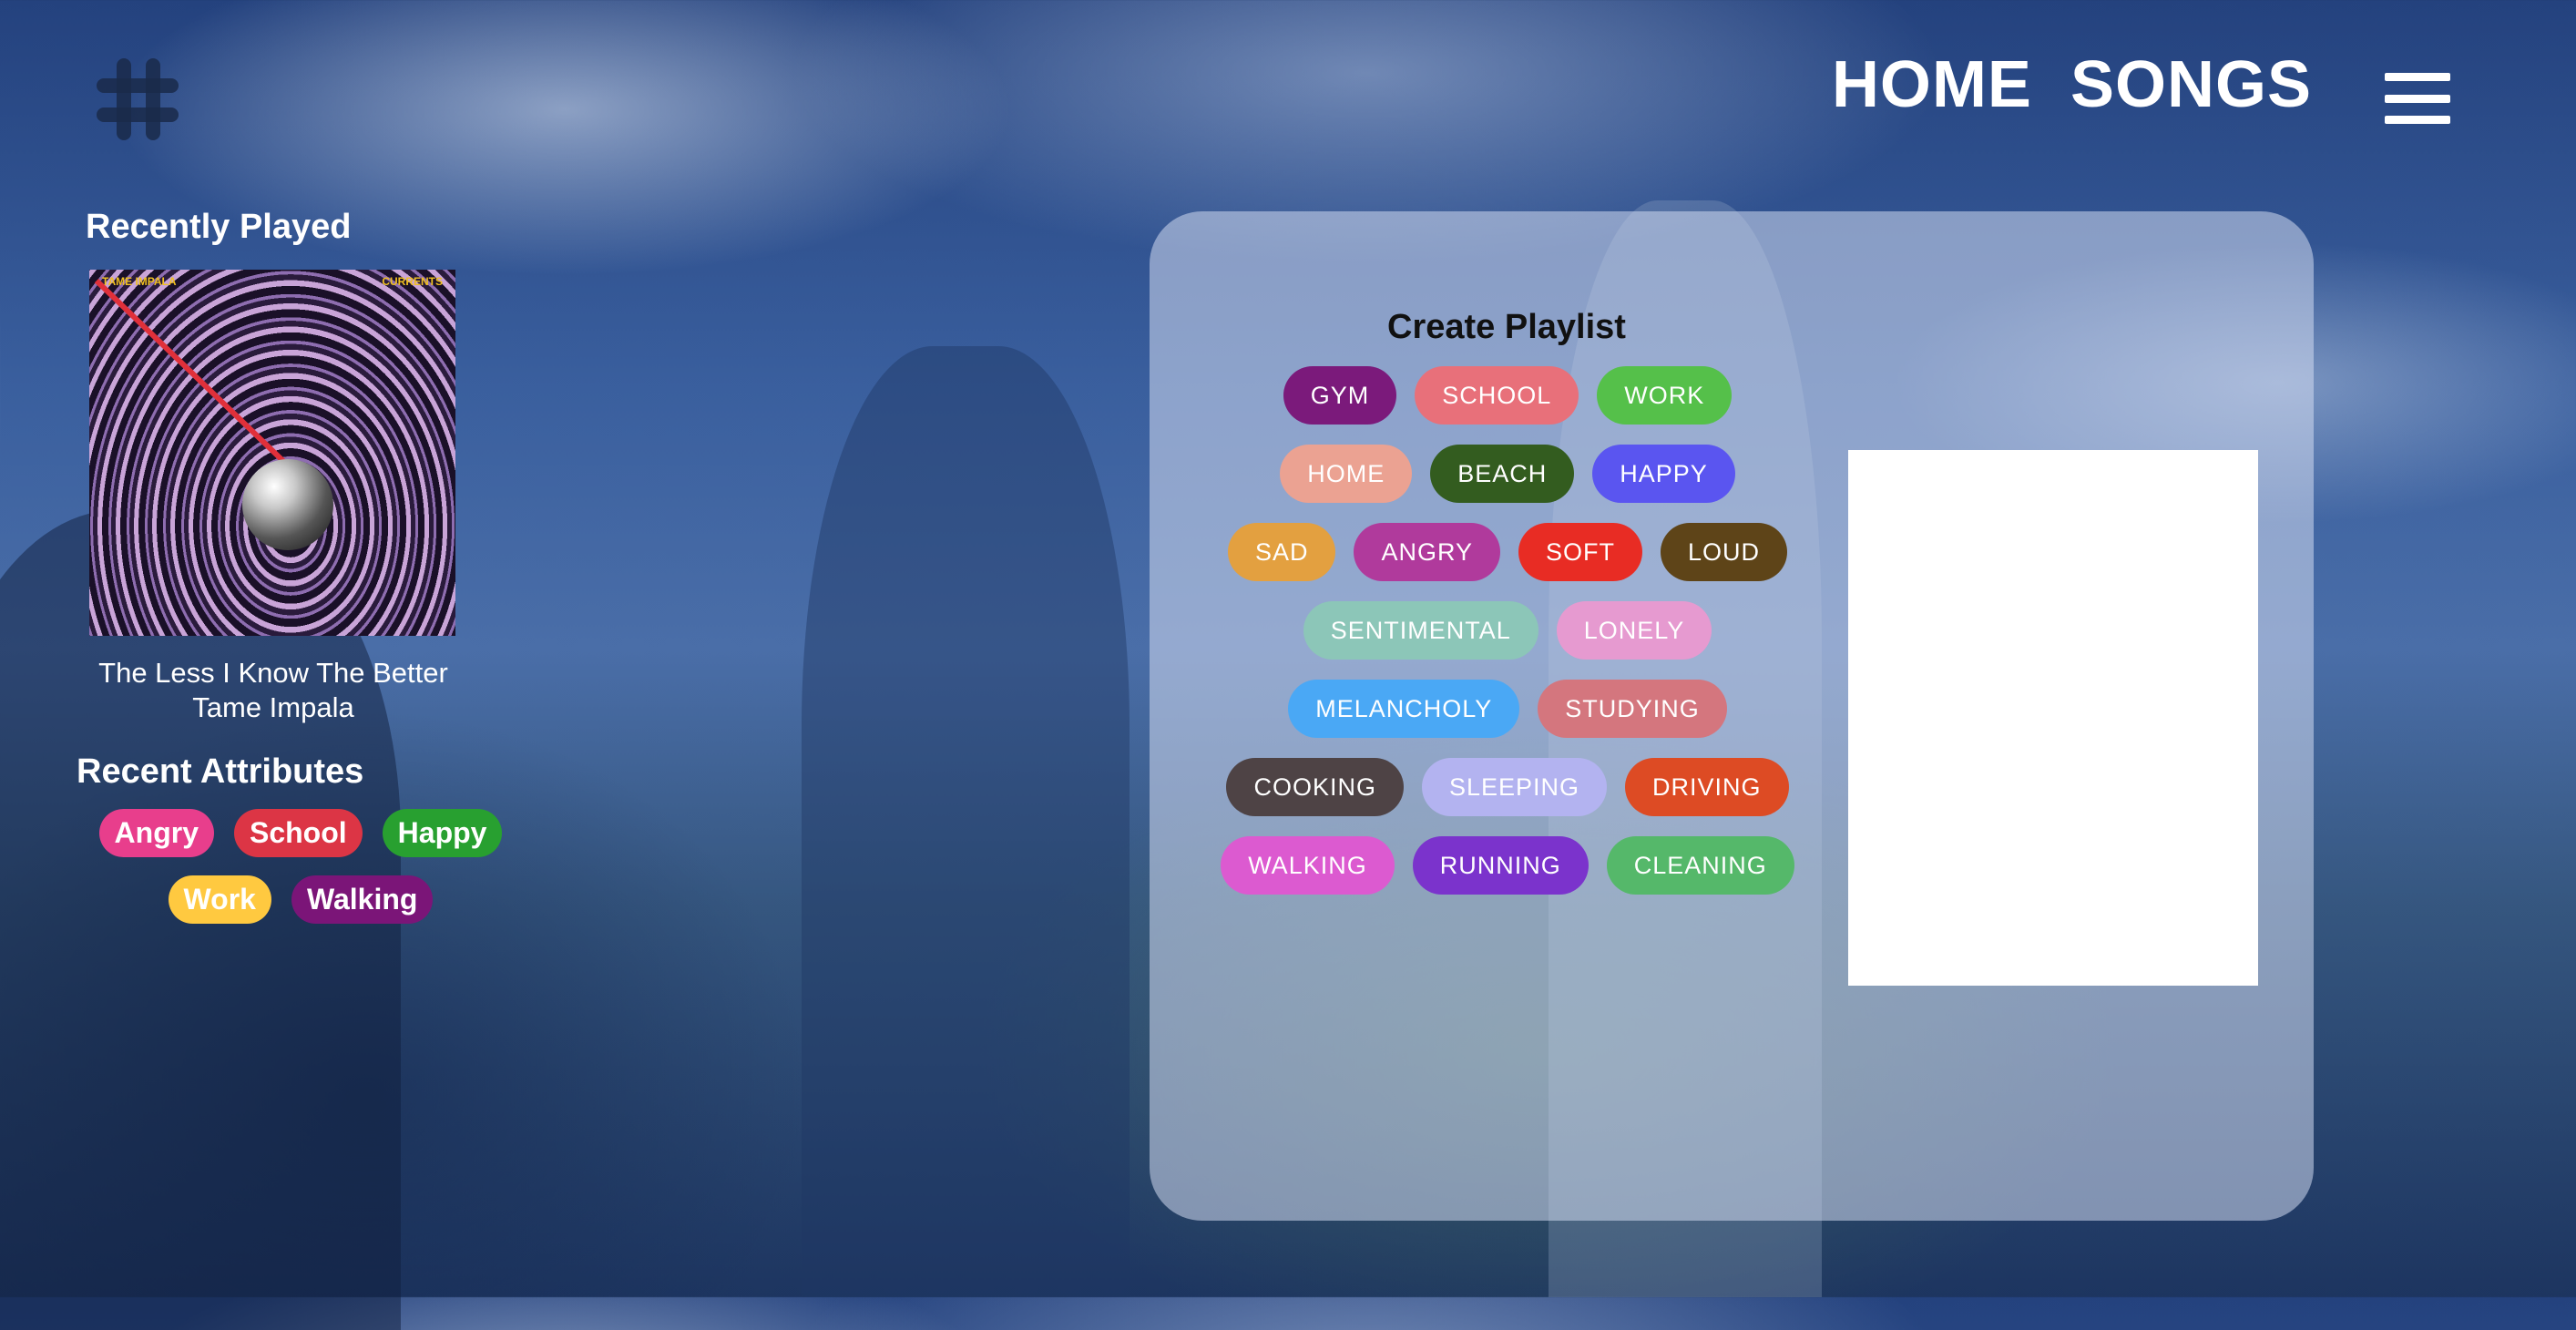 This screenshot has width=2576, height=1330. Describe the element at coordinates (1308, 865) in the screenshot. I see `playlist-tag-button: WALKING` at that location.